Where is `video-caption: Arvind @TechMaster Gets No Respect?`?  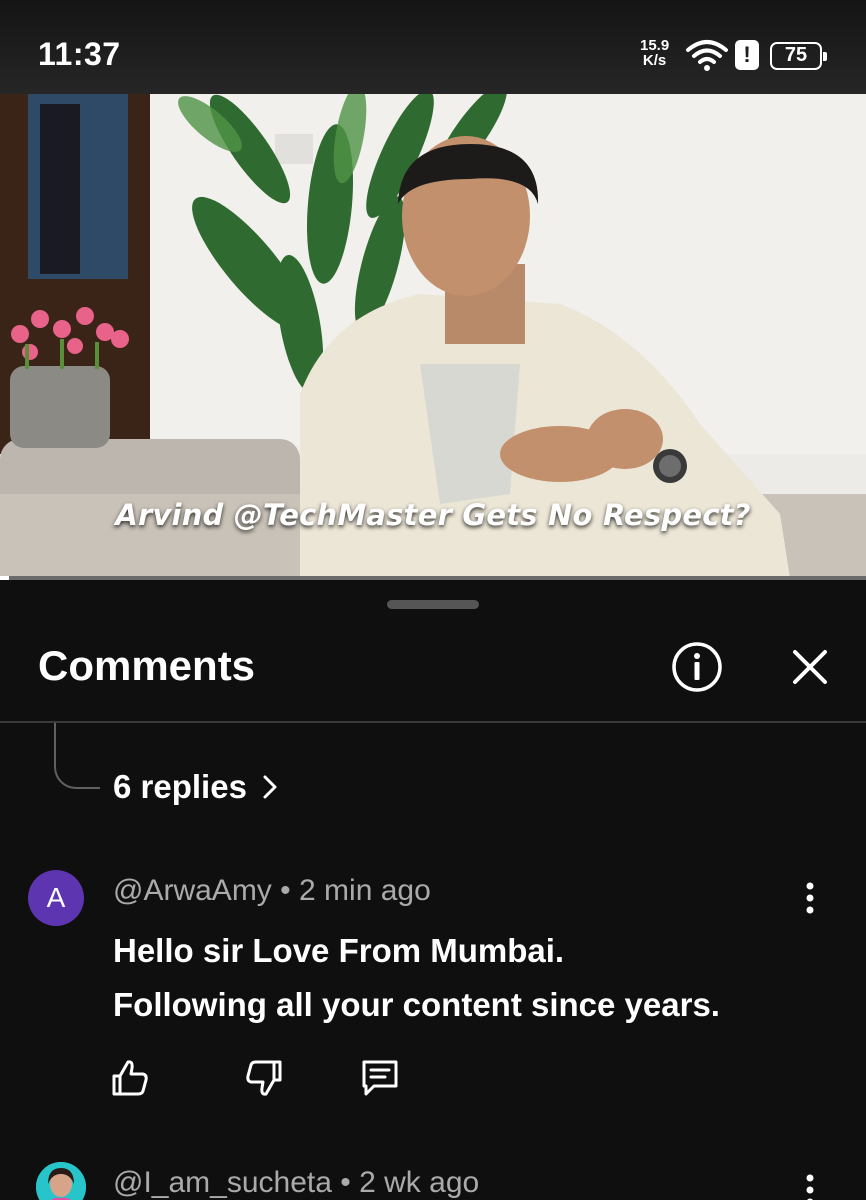 video-caption: Arvind @TechMaster Gets No Respect? is located at coordinates (433, 515).